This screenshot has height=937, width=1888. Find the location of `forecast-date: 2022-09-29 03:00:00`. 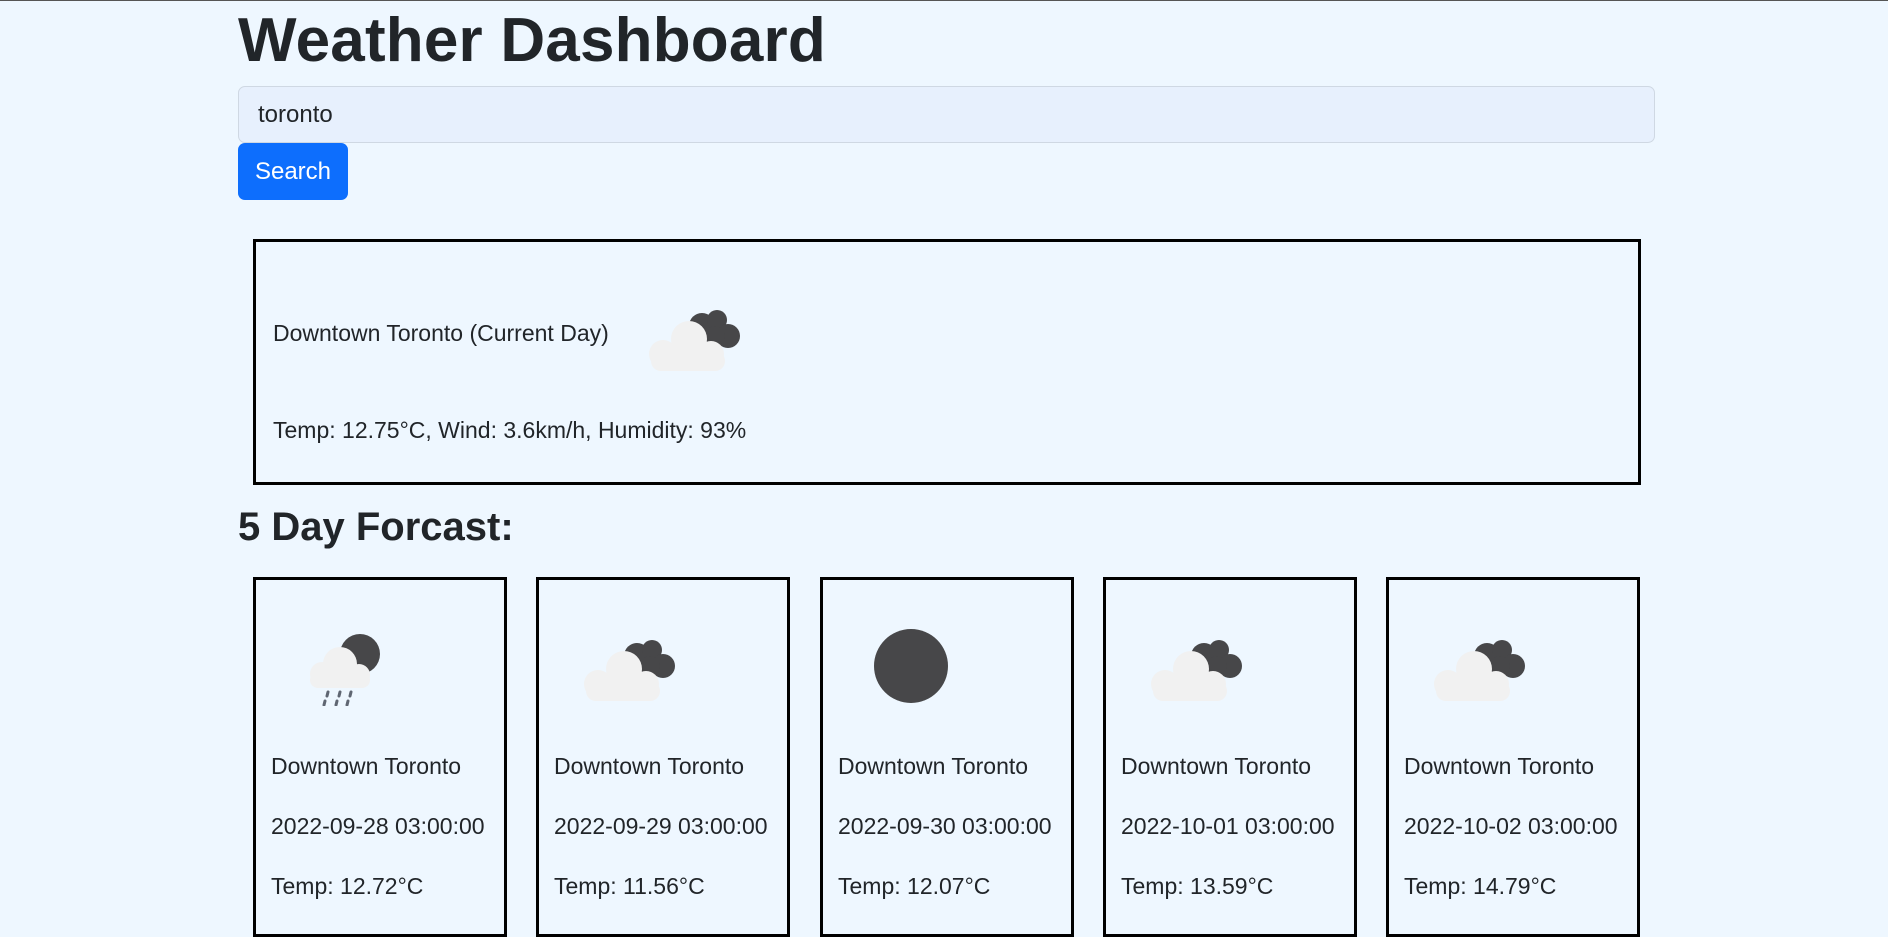

forecast-date: 2022-09-29 03:00:00 is located at coordinates (661, 826).